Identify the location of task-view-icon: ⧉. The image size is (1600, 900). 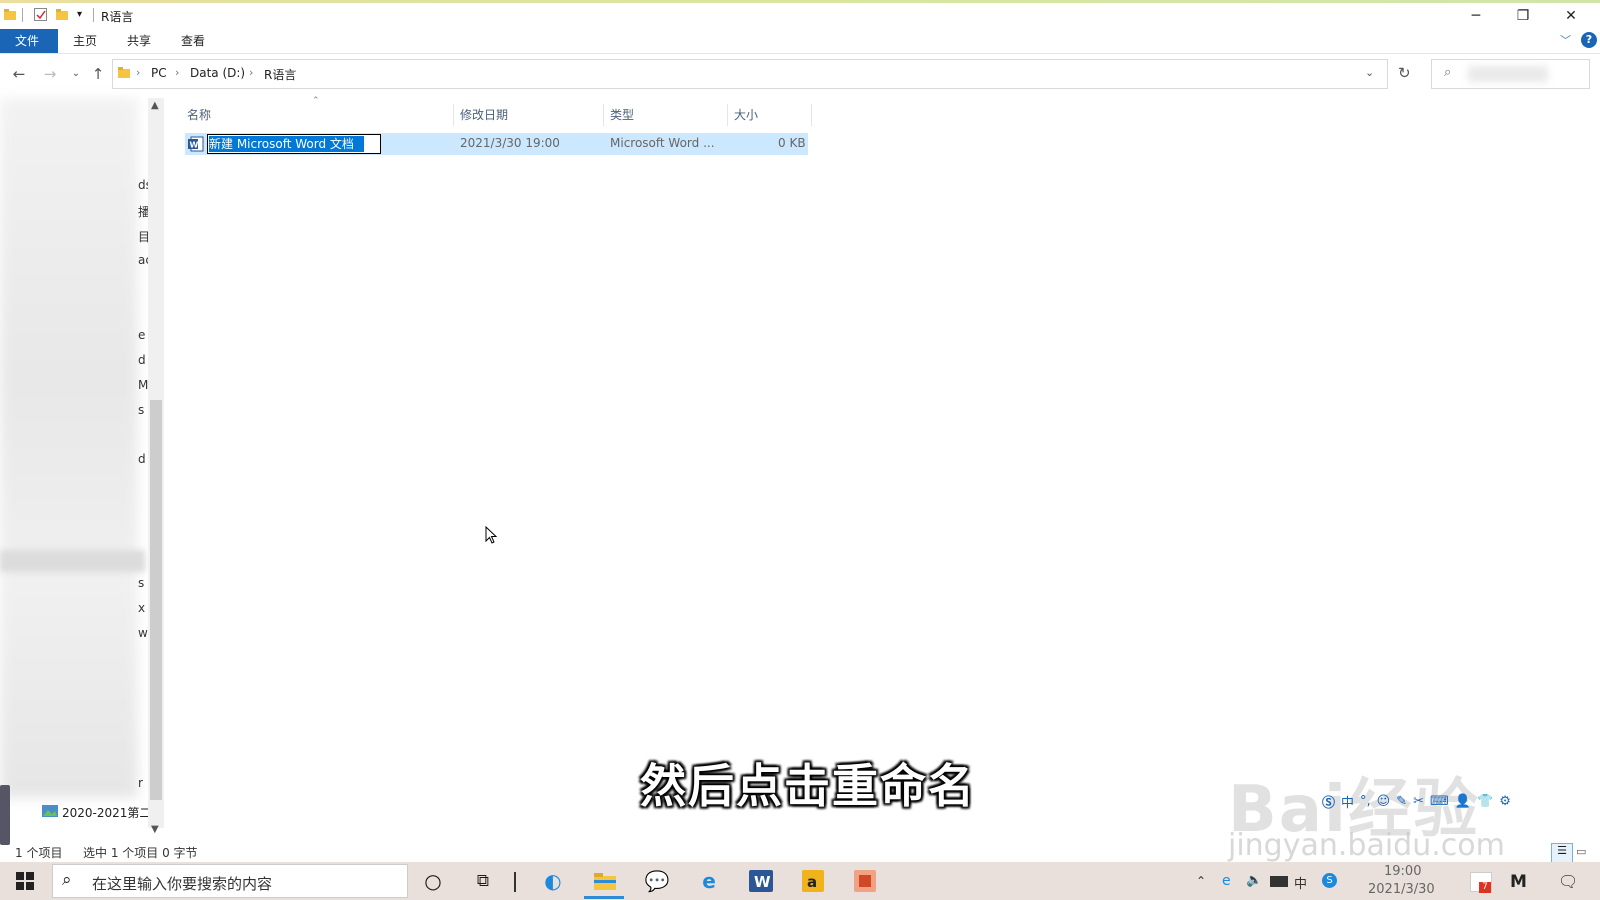
(483, 881).